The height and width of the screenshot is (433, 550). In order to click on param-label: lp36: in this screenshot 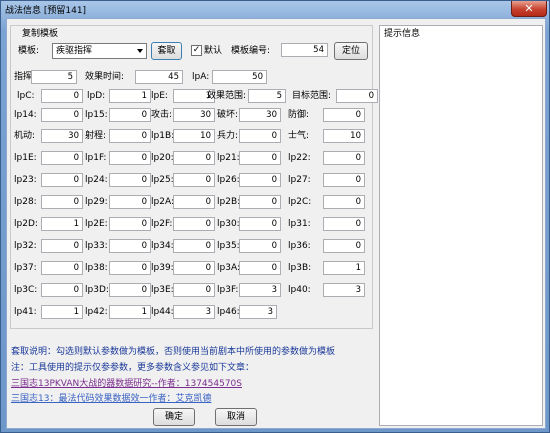, I will do `click(299, 246)`.